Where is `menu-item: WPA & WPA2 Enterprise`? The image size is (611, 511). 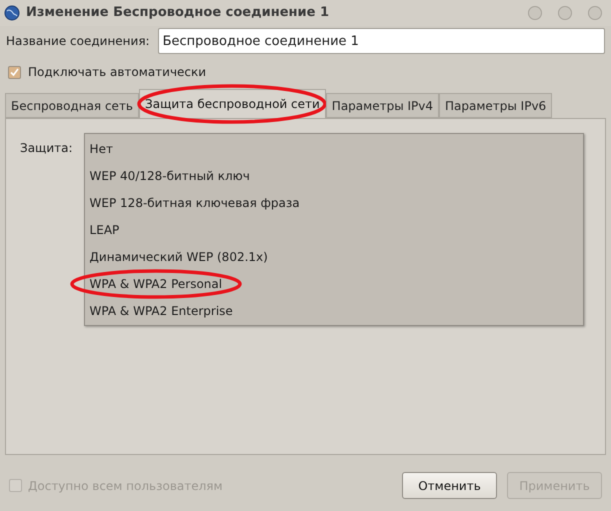
menu-item: WPA & WPA2 Enterprise is located at coordinates (161, 311).